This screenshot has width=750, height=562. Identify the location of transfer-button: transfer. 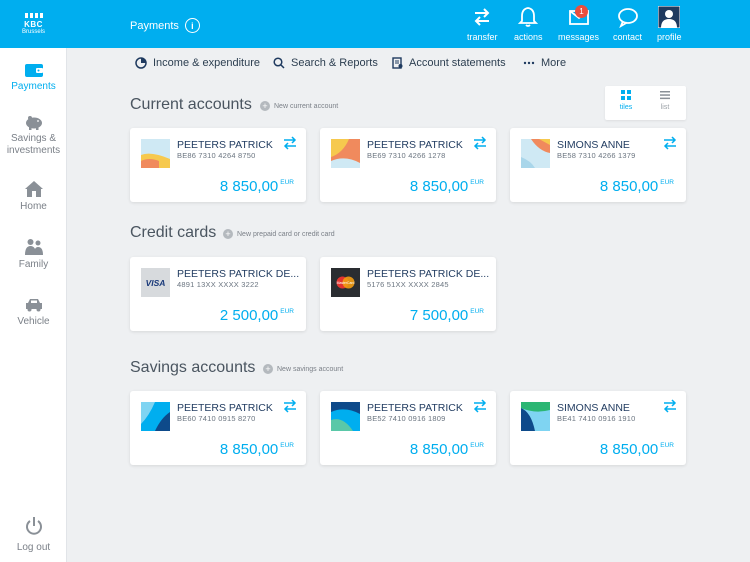
(482, 24).